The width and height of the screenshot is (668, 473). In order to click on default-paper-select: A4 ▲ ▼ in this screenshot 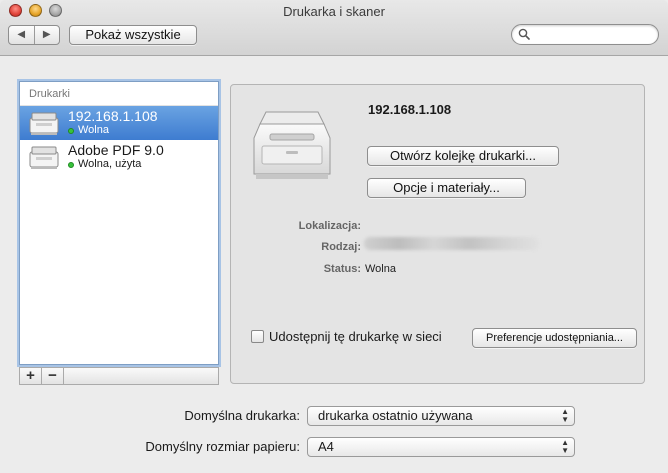, I will do `click(441, 447)`.